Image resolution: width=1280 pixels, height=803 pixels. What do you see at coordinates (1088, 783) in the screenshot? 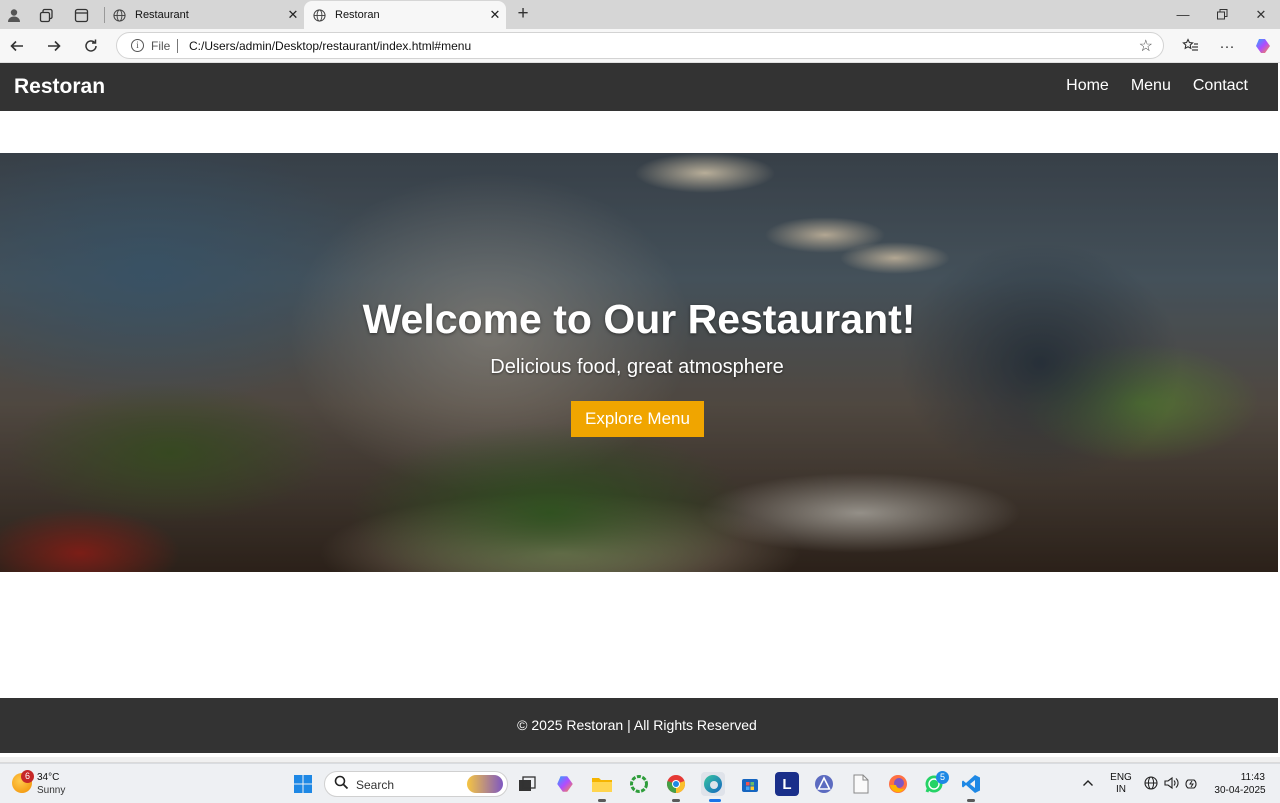
I see `chevron-up-icon` at bounding box center [1088, 783].